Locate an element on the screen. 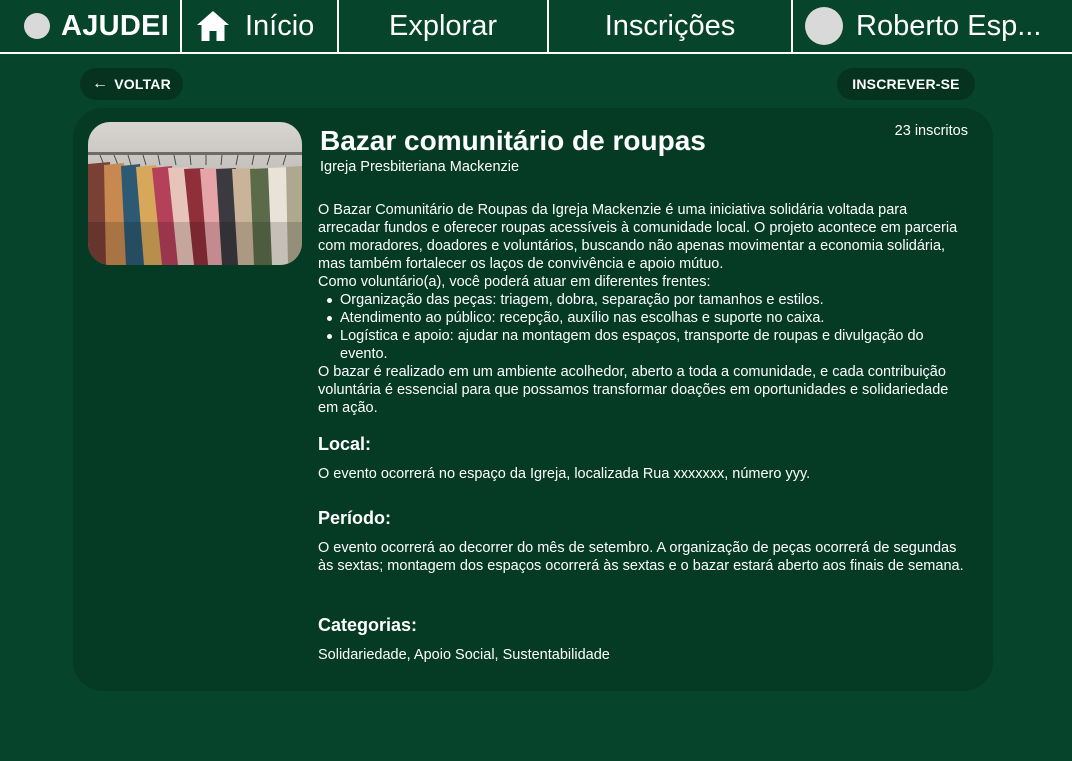 The height and width of the screenshot is (761, 1072). local-heading: Local: is located at coordinates (345, 444).